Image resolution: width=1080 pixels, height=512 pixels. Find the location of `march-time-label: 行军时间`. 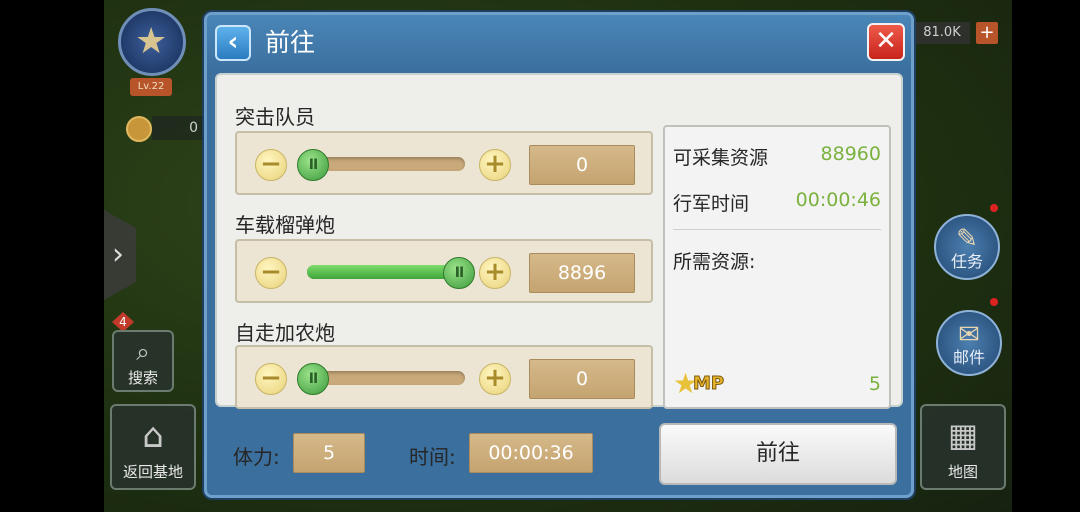

march-time-label: 行军时间 is located at coordinates (711, 204).